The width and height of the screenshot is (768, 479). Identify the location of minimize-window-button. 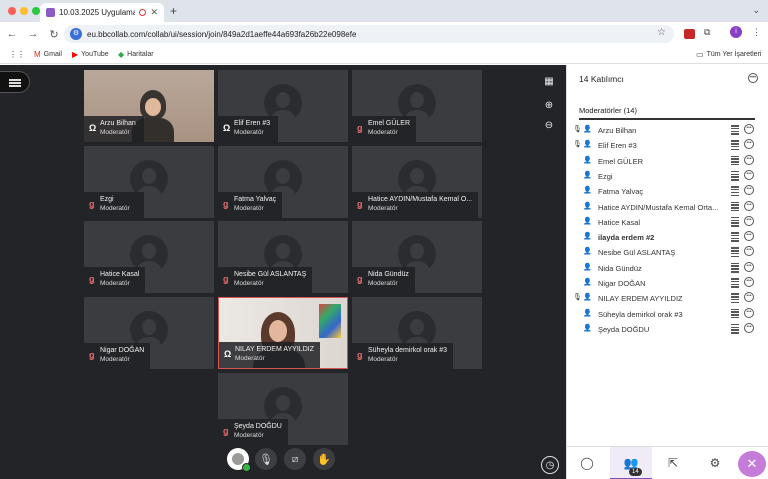
(24, 11).